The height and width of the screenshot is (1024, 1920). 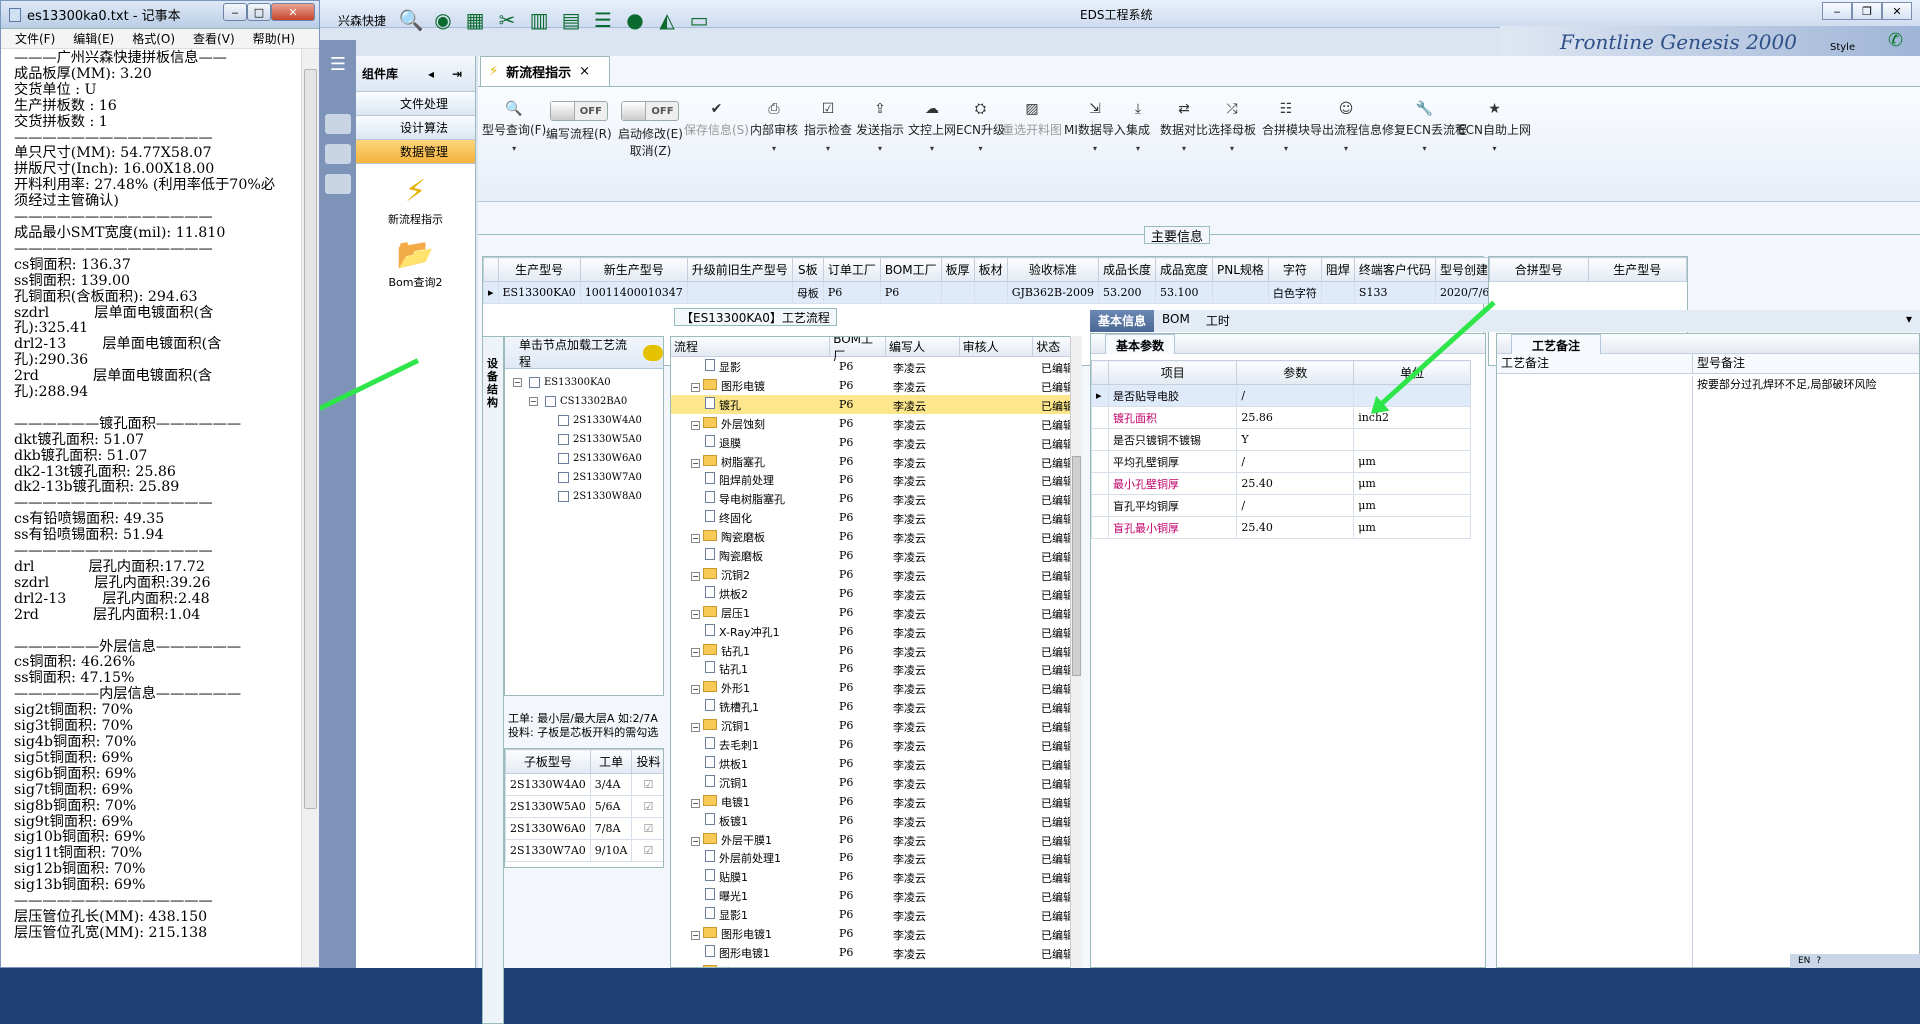 What do you see at coordinates (728, 462) in the screenshot?
I see `flow-step: − 树脂塞孔` at bounding box center [728, 462].